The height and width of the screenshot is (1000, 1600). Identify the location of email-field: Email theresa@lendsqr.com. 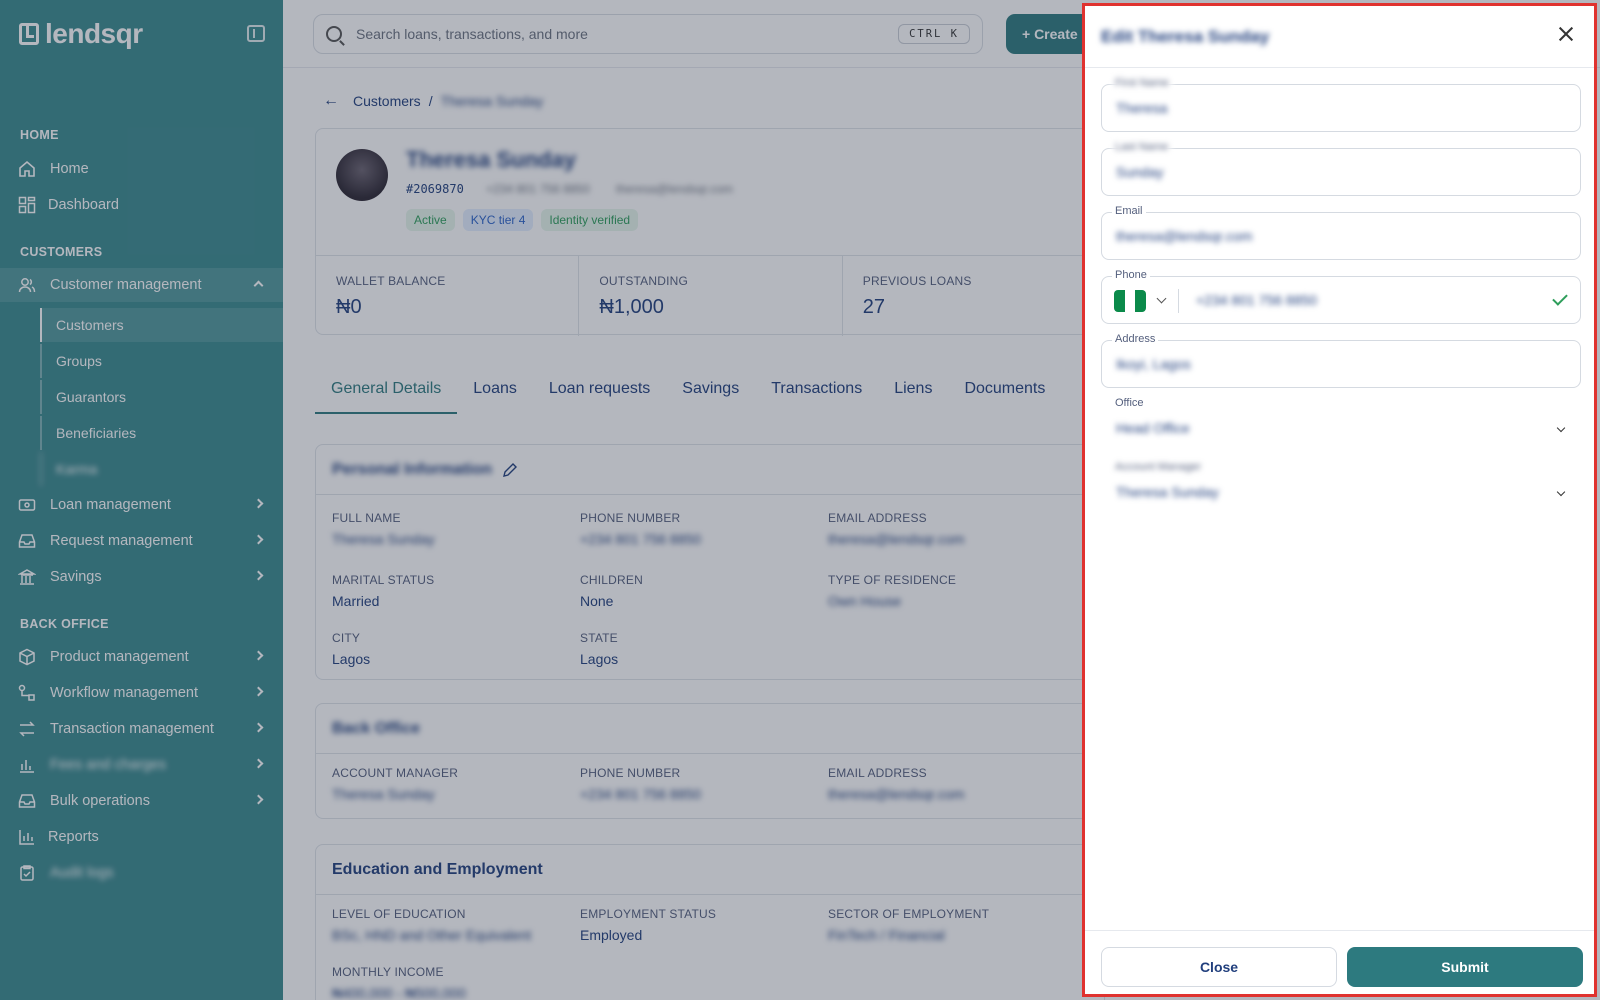
(1341, 232).